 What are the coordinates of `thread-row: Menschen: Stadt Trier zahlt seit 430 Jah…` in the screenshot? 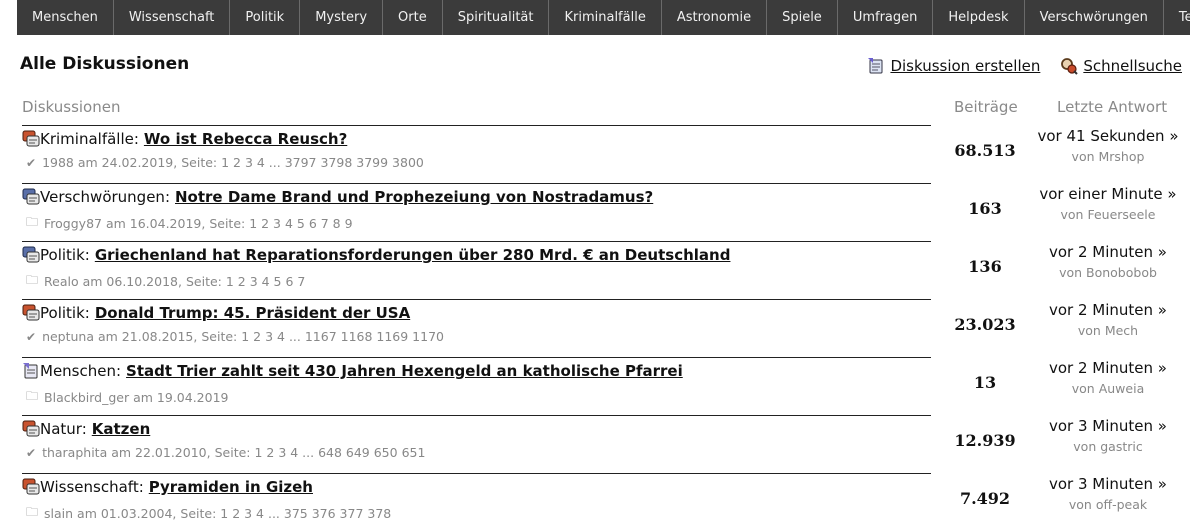 It's located at (606, 386).